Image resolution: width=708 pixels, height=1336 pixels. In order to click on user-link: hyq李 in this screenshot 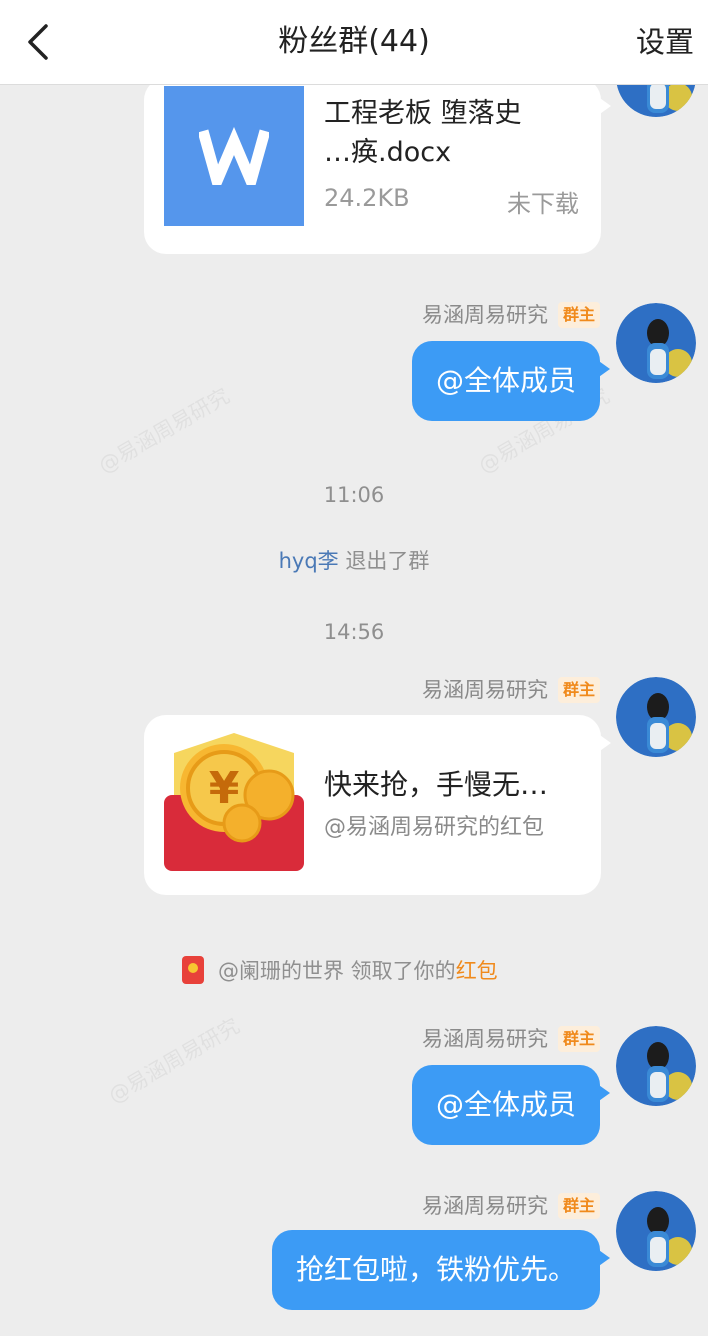, I will do `click(309, 561)`.